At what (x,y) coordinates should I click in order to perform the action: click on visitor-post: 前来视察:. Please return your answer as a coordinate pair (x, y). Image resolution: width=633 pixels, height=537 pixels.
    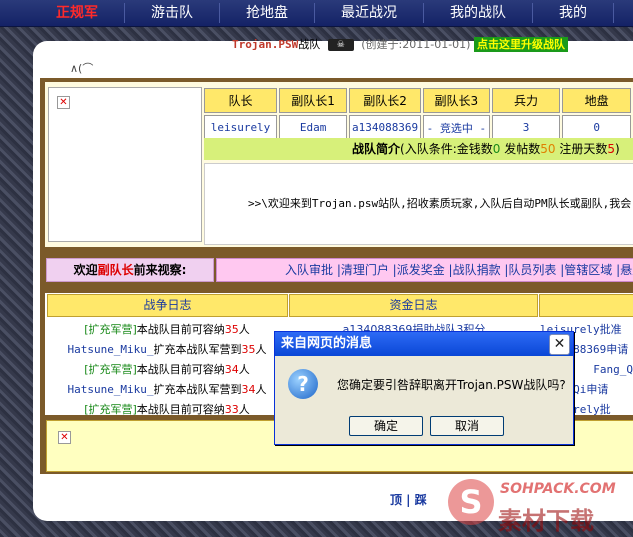
    Looking at the image, I should click on (160, 270).